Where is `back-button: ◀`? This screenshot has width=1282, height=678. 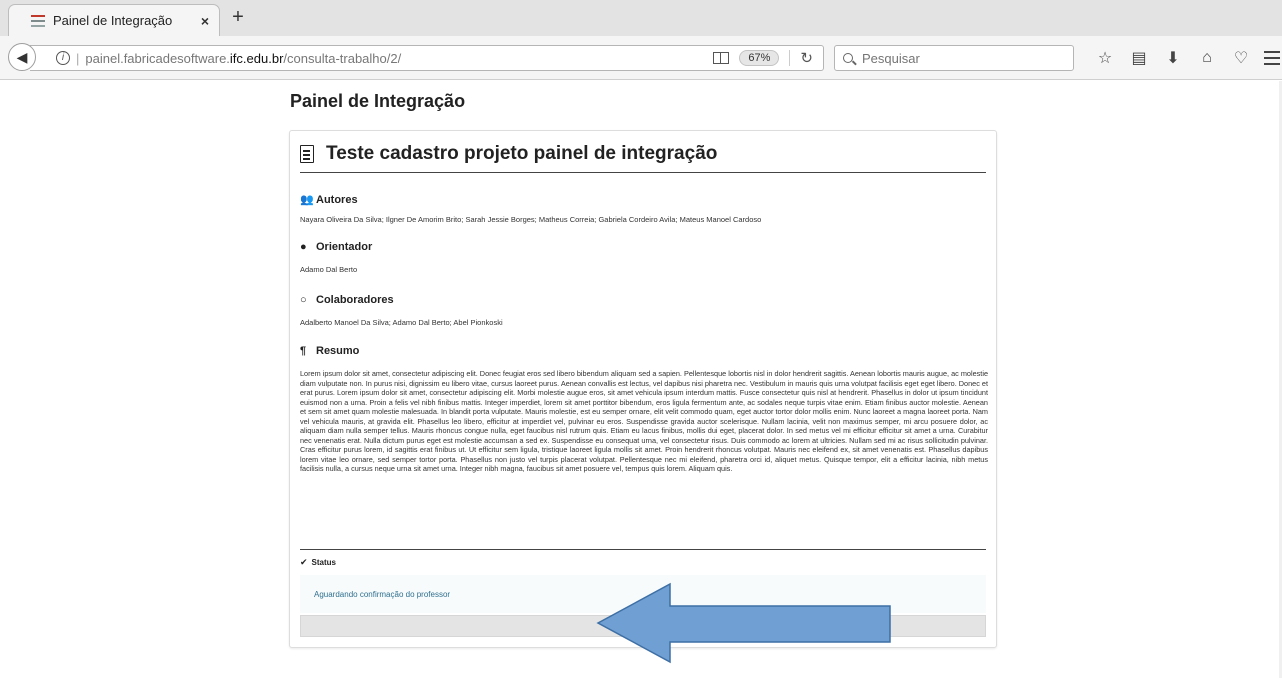
back-button: ◀ is located at coordinates (22, 57).